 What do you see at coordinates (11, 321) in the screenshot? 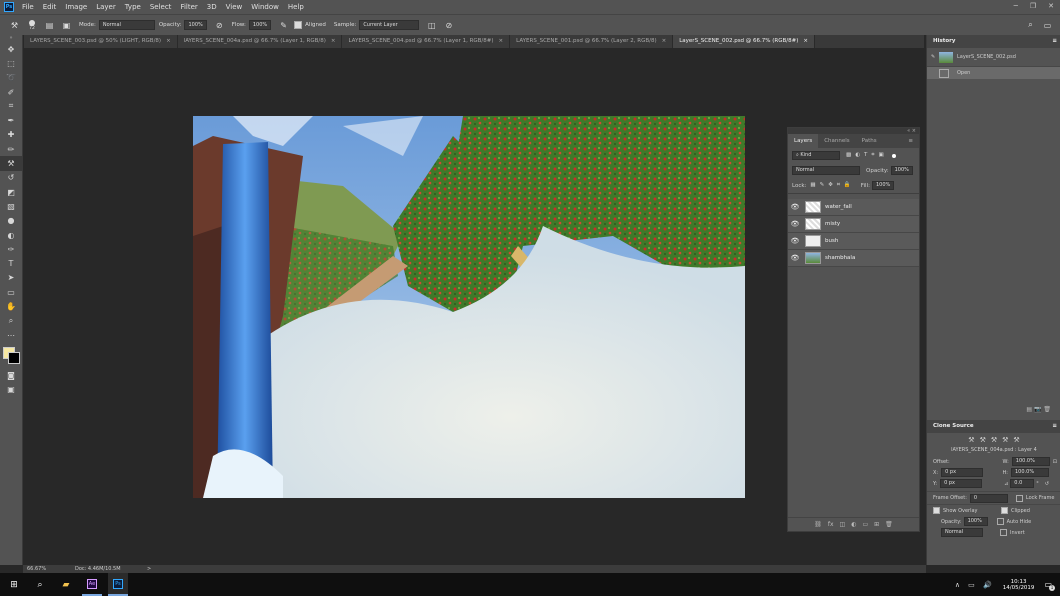
I see `zoom-tool-icon: ⌕` at bounding box center [11, 321].